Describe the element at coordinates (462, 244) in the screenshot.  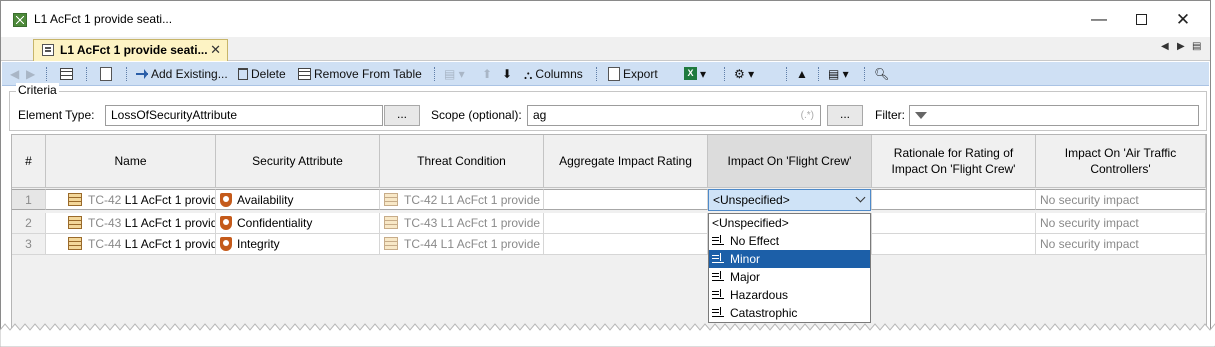
I see `threat-condition-cell: TC-44 L1 AcFct 1 provide s` at that location.